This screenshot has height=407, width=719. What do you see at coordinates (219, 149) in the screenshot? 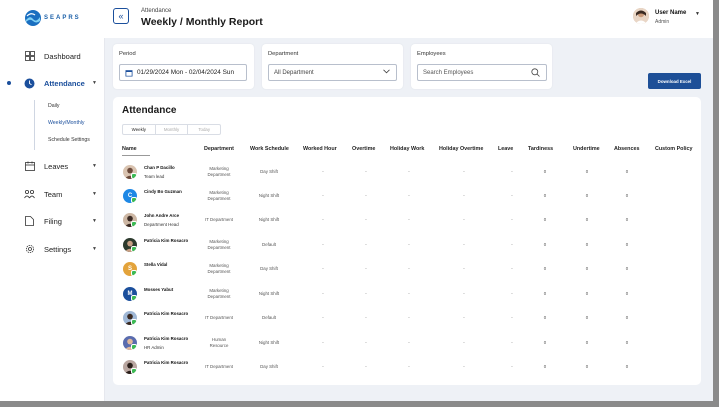
I see `column-header-department: Department` at bounding box center [219, 149].